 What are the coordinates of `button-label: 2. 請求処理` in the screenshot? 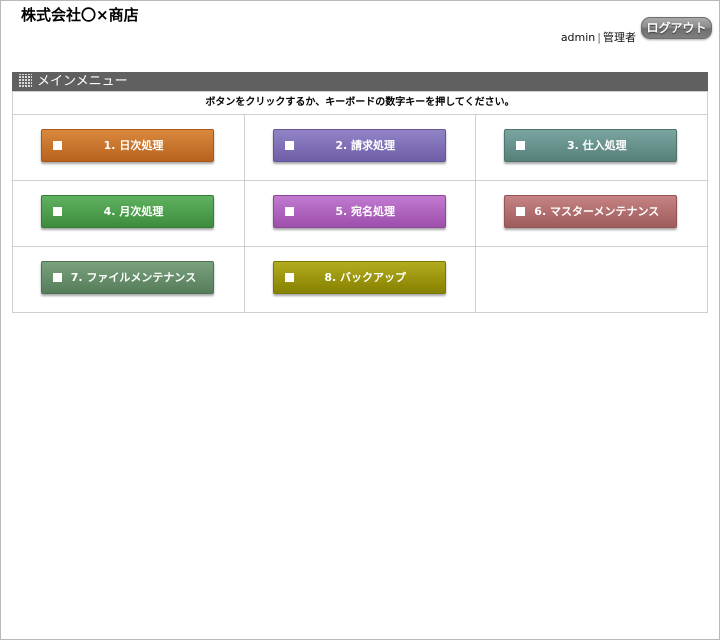 It's located at (365, 145).